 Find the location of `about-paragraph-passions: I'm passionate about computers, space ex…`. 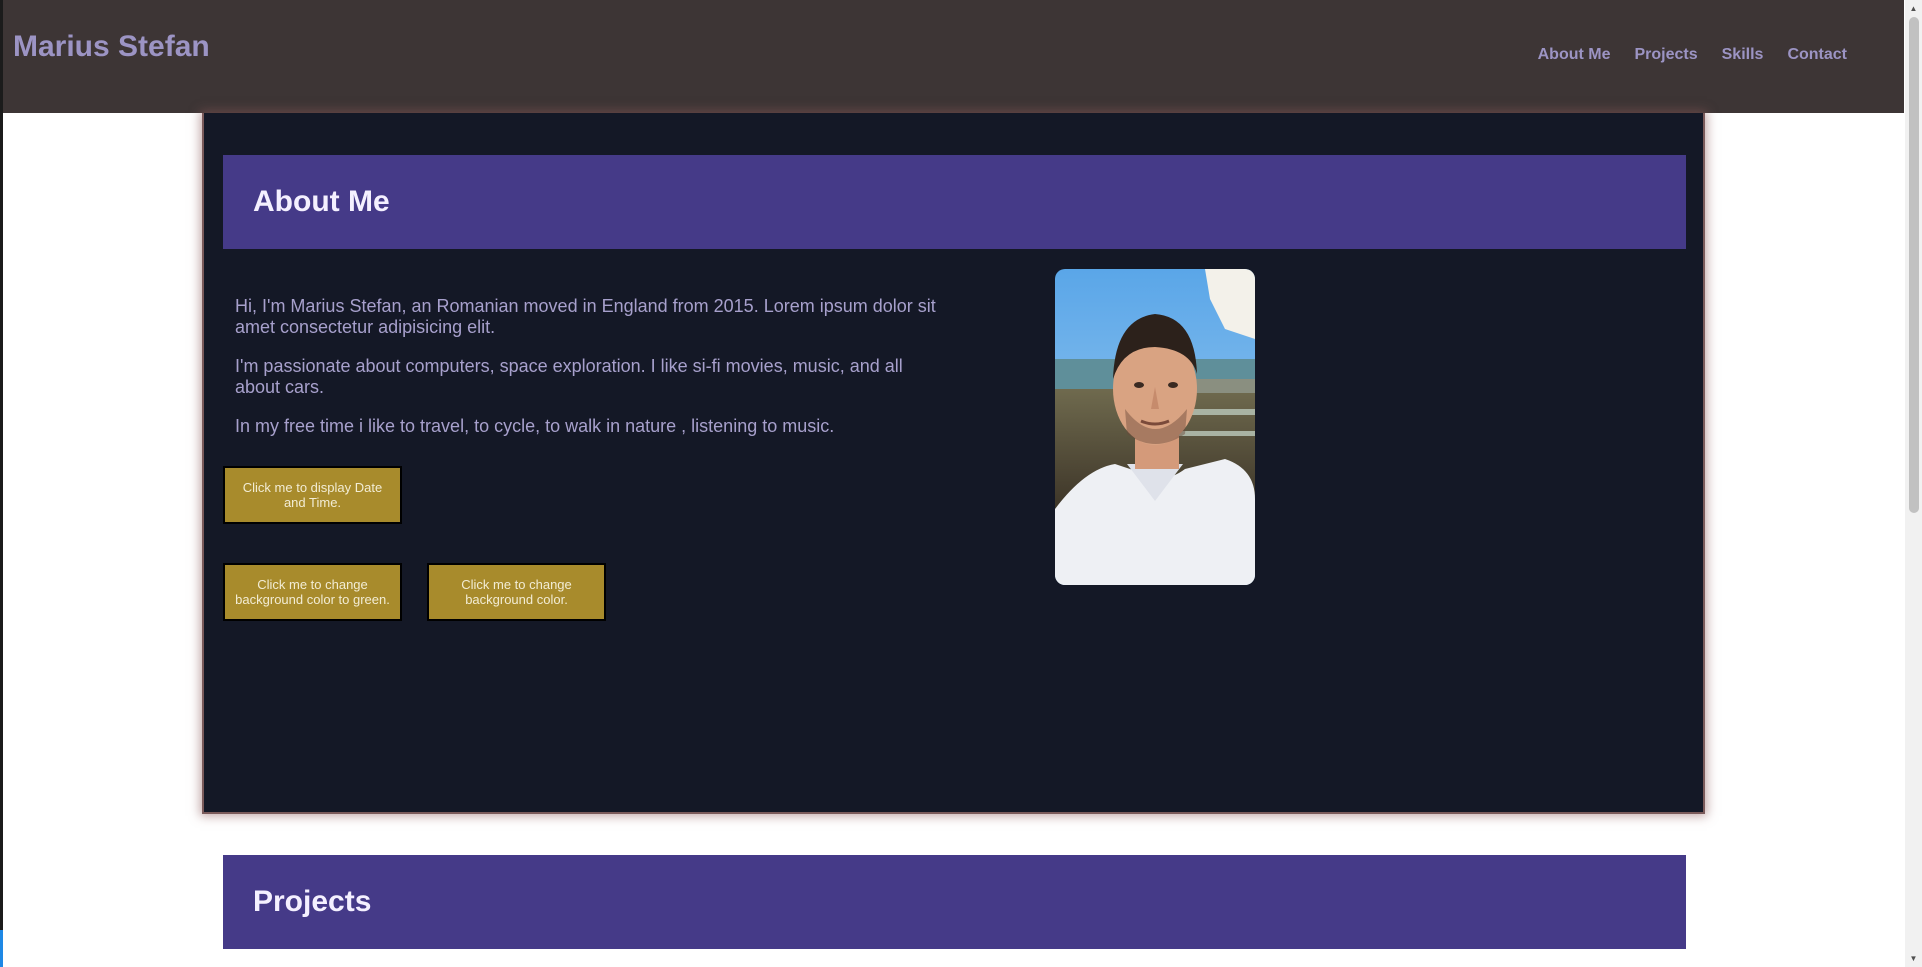

about-paragraph-passions: I'm passionate about computers, space ex… is located at coordinates (569, 376).